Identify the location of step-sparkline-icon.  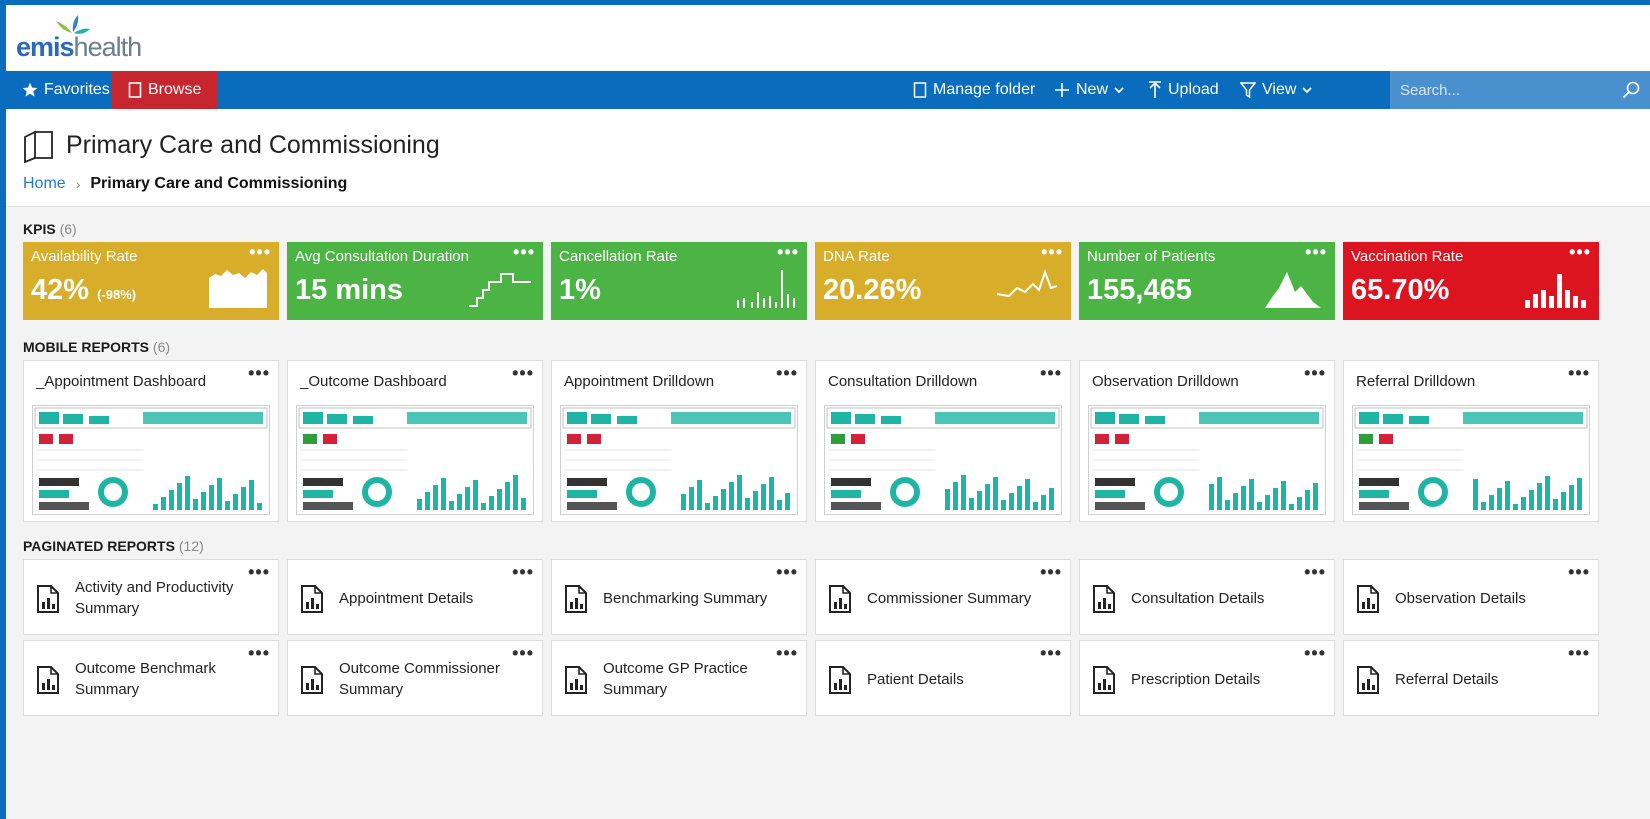
(500, 290).